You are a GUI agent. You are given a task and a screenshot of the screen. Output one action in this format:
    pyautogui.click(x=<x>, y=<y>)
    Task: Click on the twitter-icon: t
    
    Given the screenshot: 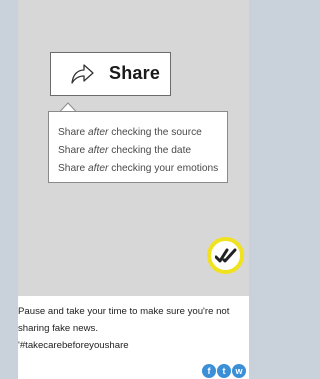 What is the action you would take?
    pyautogui.click(x=224, y=371)
    